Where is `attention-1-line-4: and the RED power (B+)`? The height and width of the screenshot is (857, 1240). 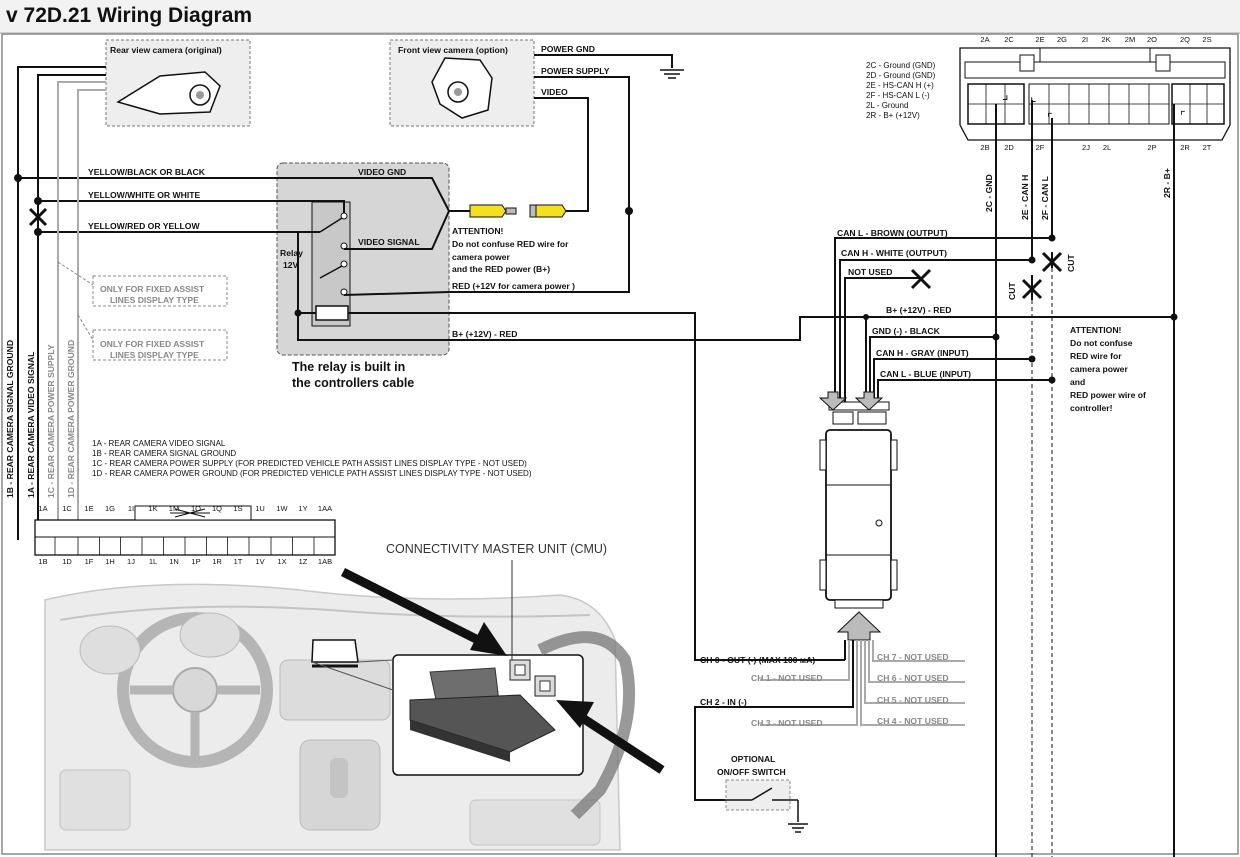 attention-1-line-4: and the RED power (B+) is located at coordinates (501, 269).